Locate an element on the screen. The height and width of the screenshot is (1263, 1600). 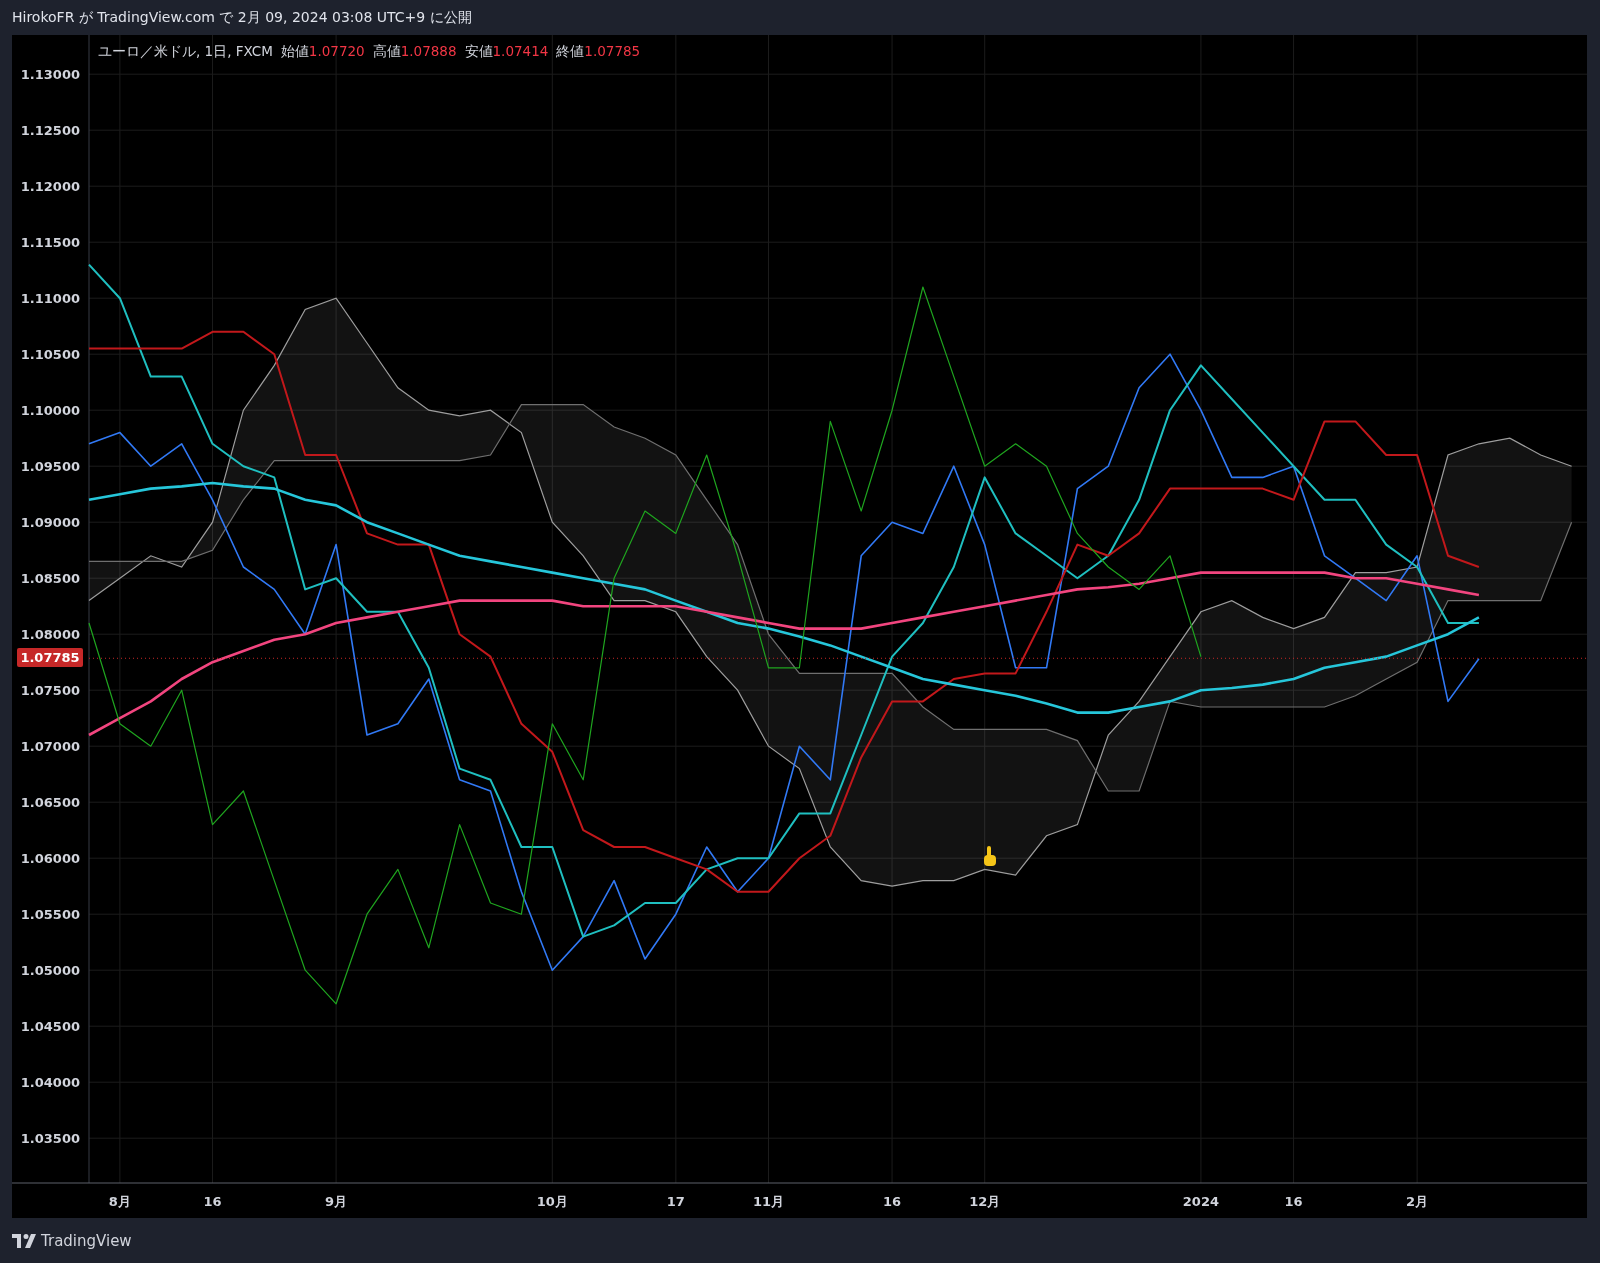
ohlc-label: 終値 is located at coordinates (570, 51).